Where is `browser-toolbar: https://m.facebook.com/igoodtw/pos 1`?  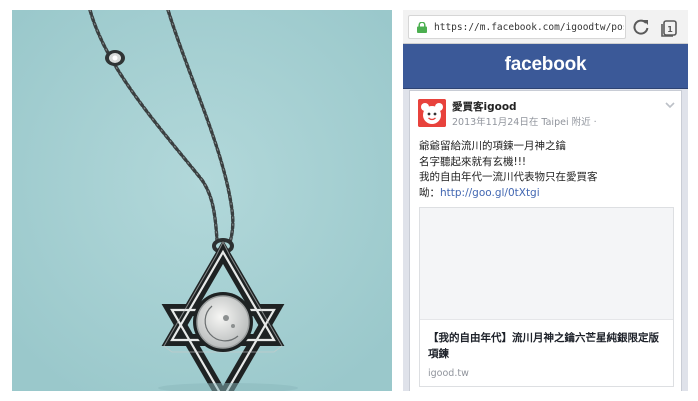 browser-toolbar: https://m.facebook.com/igoodtw/pos 1 is located at coordinates (545, 27).